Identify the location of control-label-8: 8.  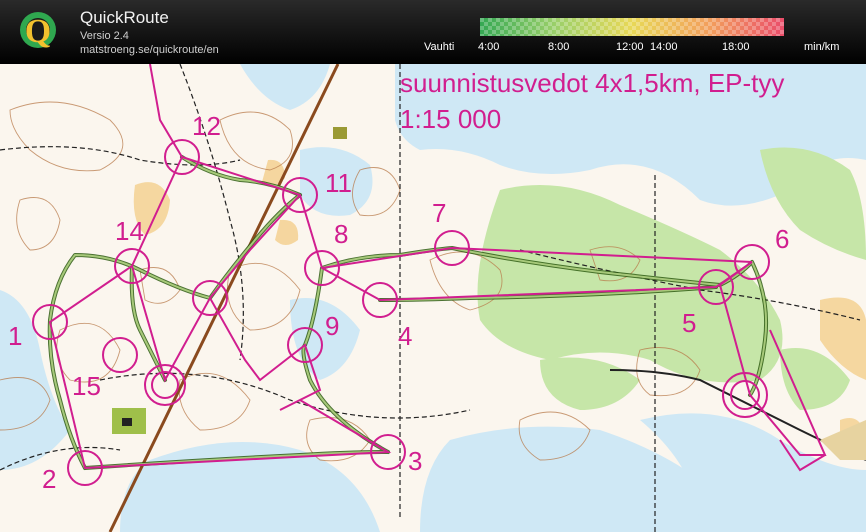
(341, 234).